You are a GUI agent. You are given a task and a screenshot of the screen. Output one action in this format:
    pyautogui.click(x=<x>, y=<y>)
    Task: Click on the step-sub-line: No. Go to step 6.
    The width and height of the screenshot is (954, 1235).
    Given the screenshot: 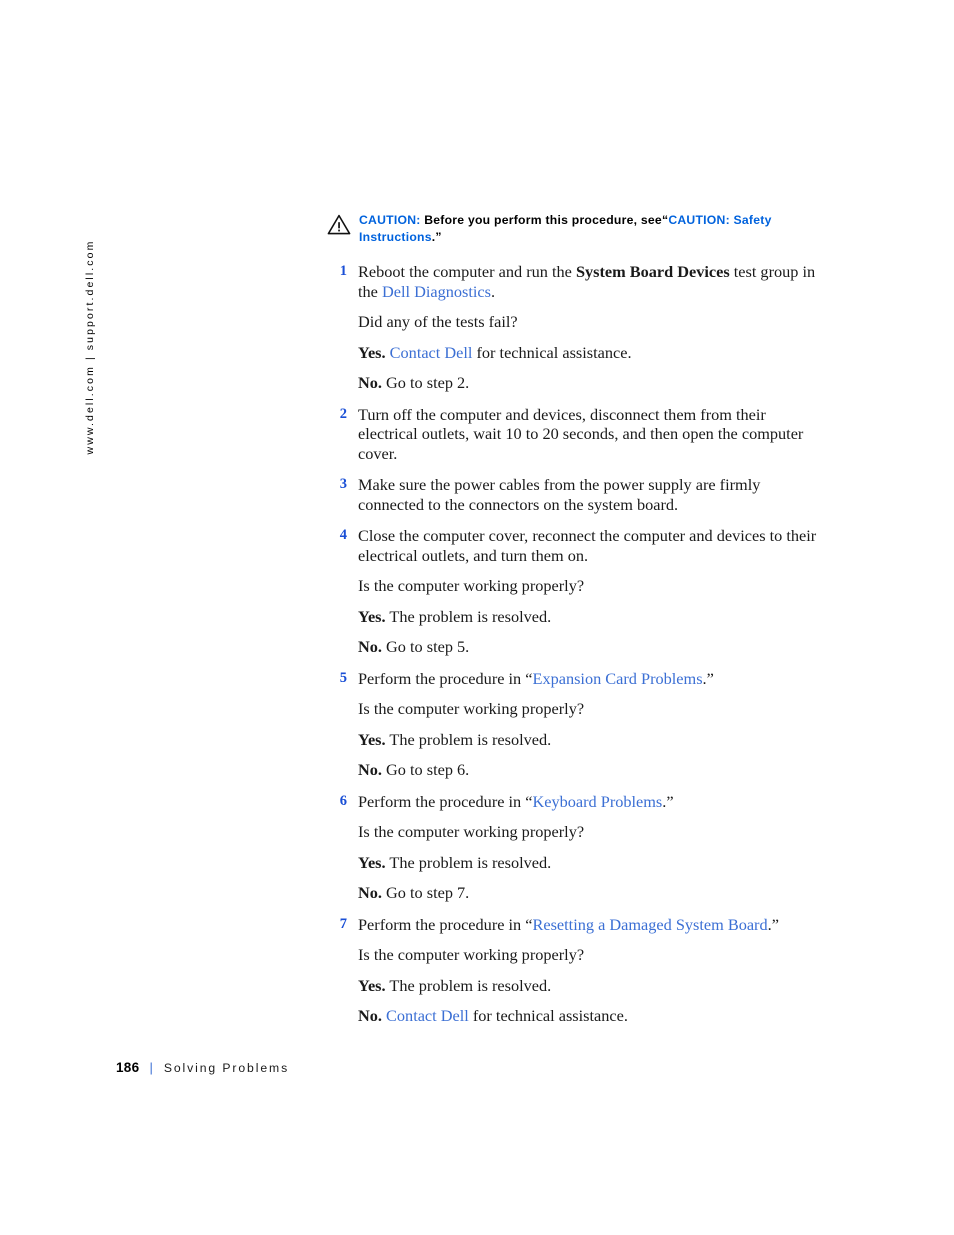 What is the action you would take?
    pyautogui.click(x=587, y=770)
    